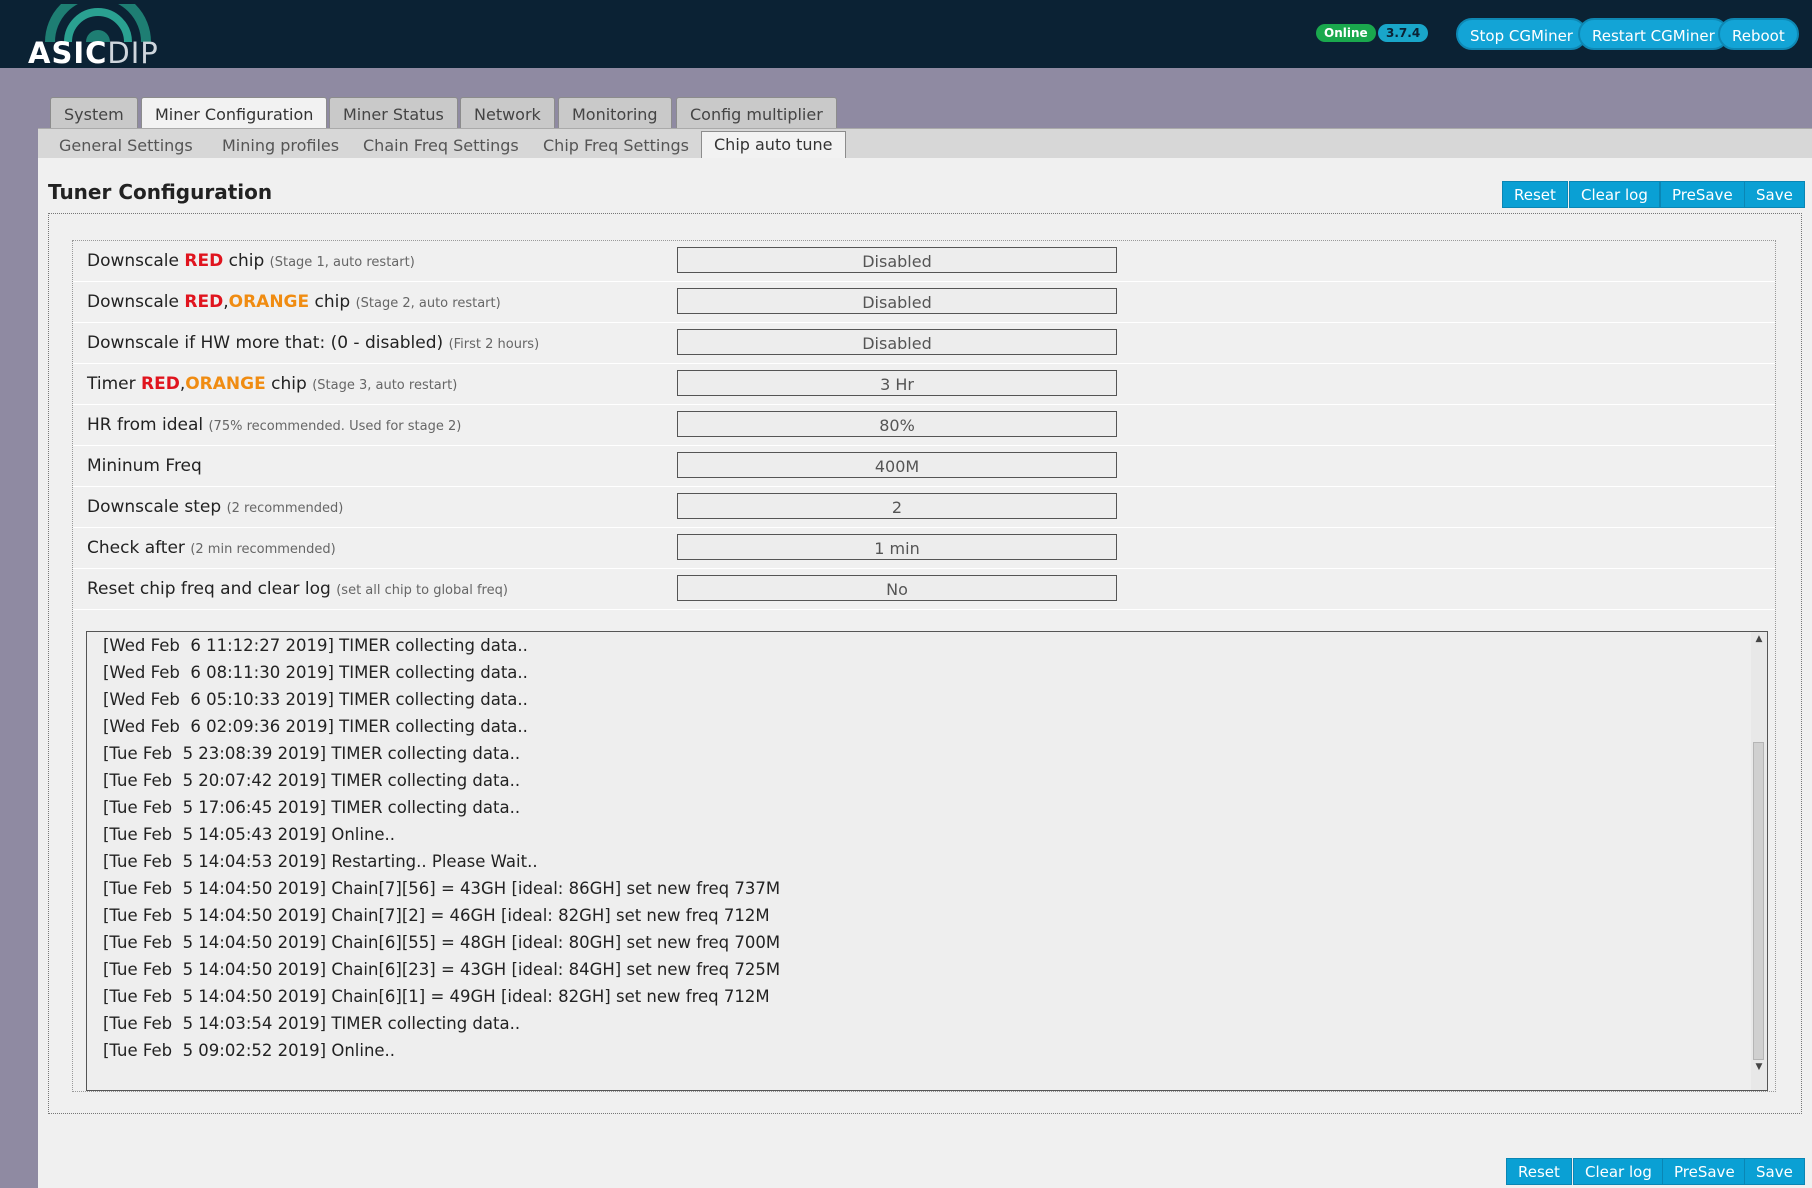 The image size is (1812, 1188). Describe the element at coordinates (897, 383) in the screenshot. I see `timer-select: 3 Hr` at that location.